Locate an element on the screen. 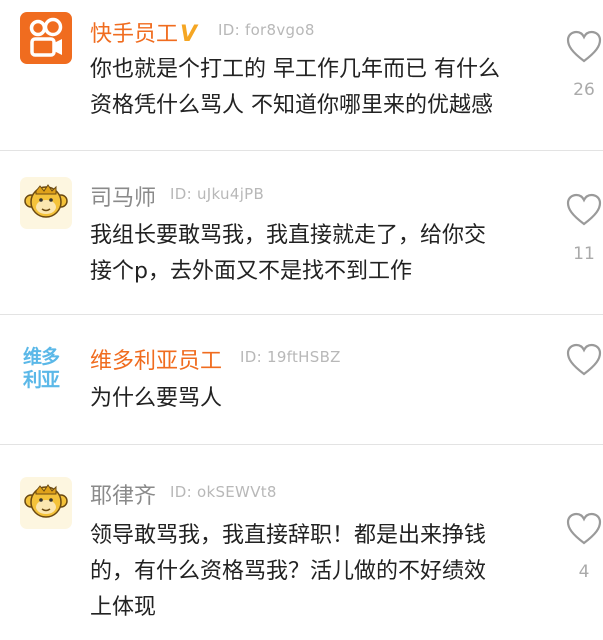 The height and width of the screenshot is (640, 603). comment-text-line: 资格凭什么骂人 不知道你哪里来的优越感 is located at coordinates (291, 105).